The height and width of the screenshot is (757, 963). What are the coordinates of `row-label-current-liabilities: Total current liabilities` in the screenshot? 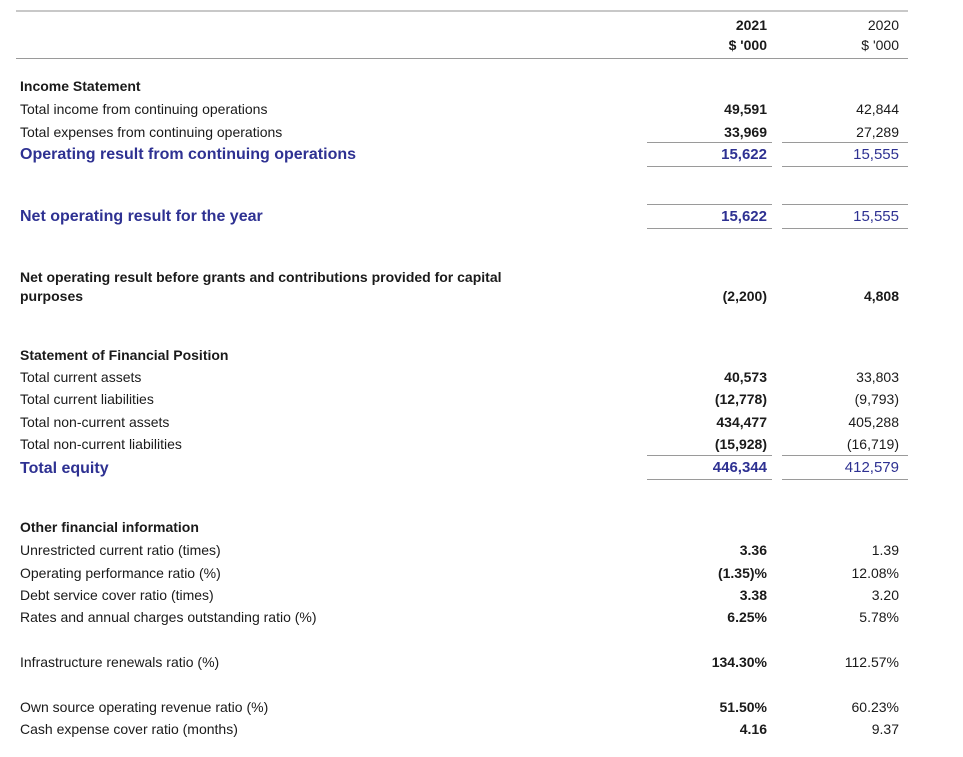 It's located at (87, 399).